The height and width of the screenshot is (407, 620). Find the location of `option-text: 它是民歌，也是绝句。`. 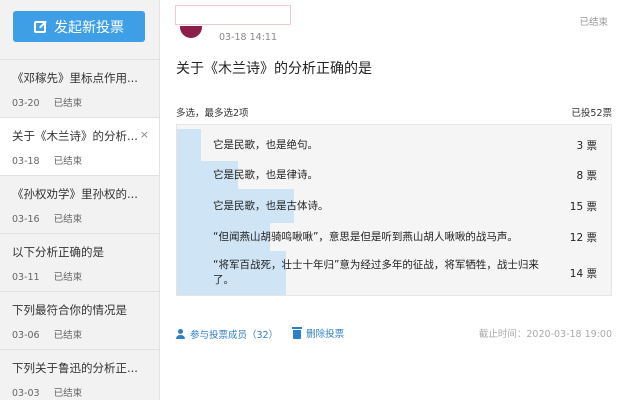

option-text: 它是民歌，也是绝句。 is located at coordinates (265, 144).